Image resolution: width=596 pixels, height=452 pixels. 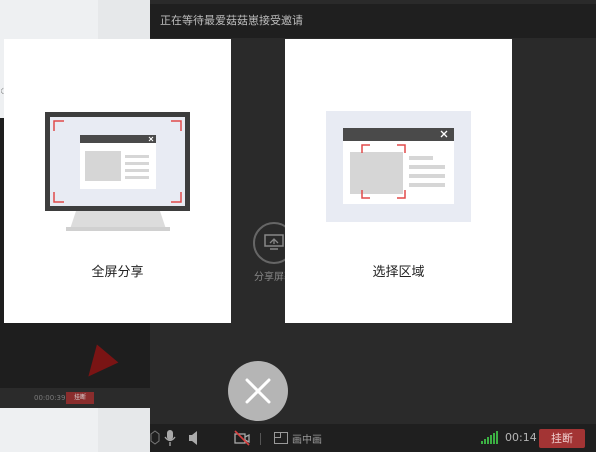 I want to click on pip-label: 画中画, so click(x=307, y=438).